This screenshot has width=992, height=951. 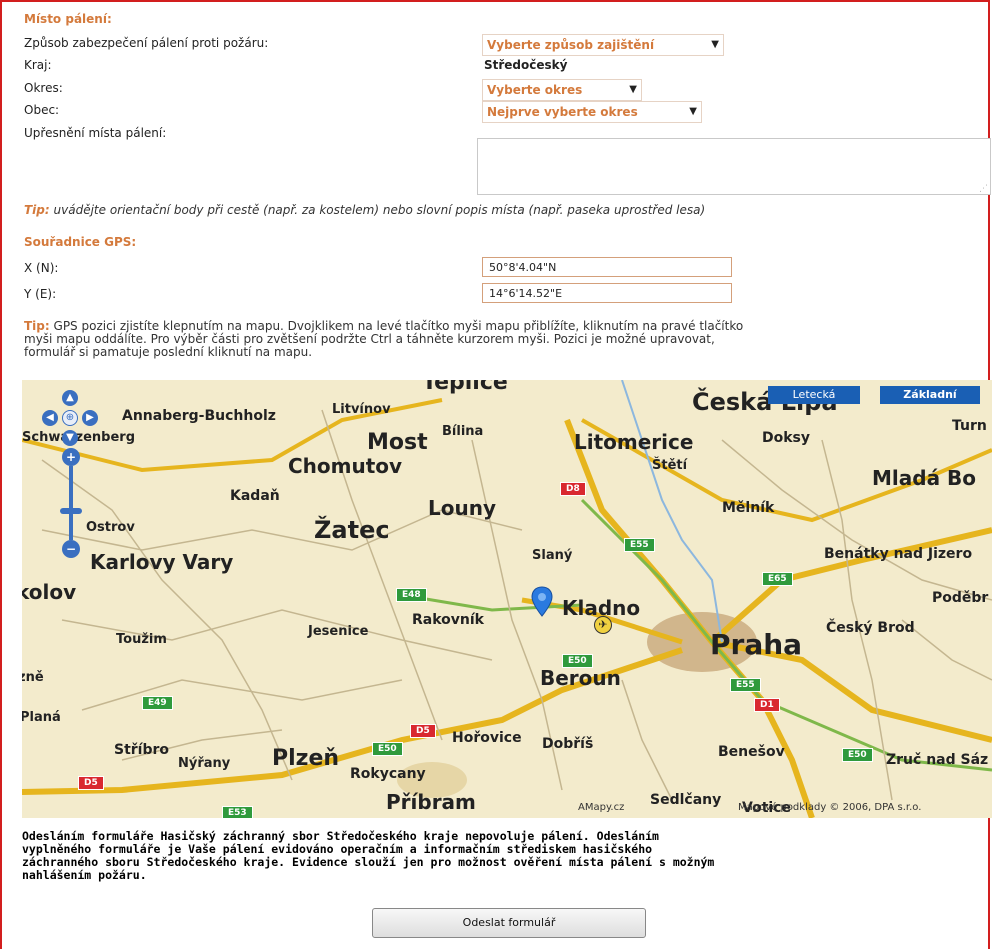 I want to click on map-town: Praha, so click(x=756, y=644).